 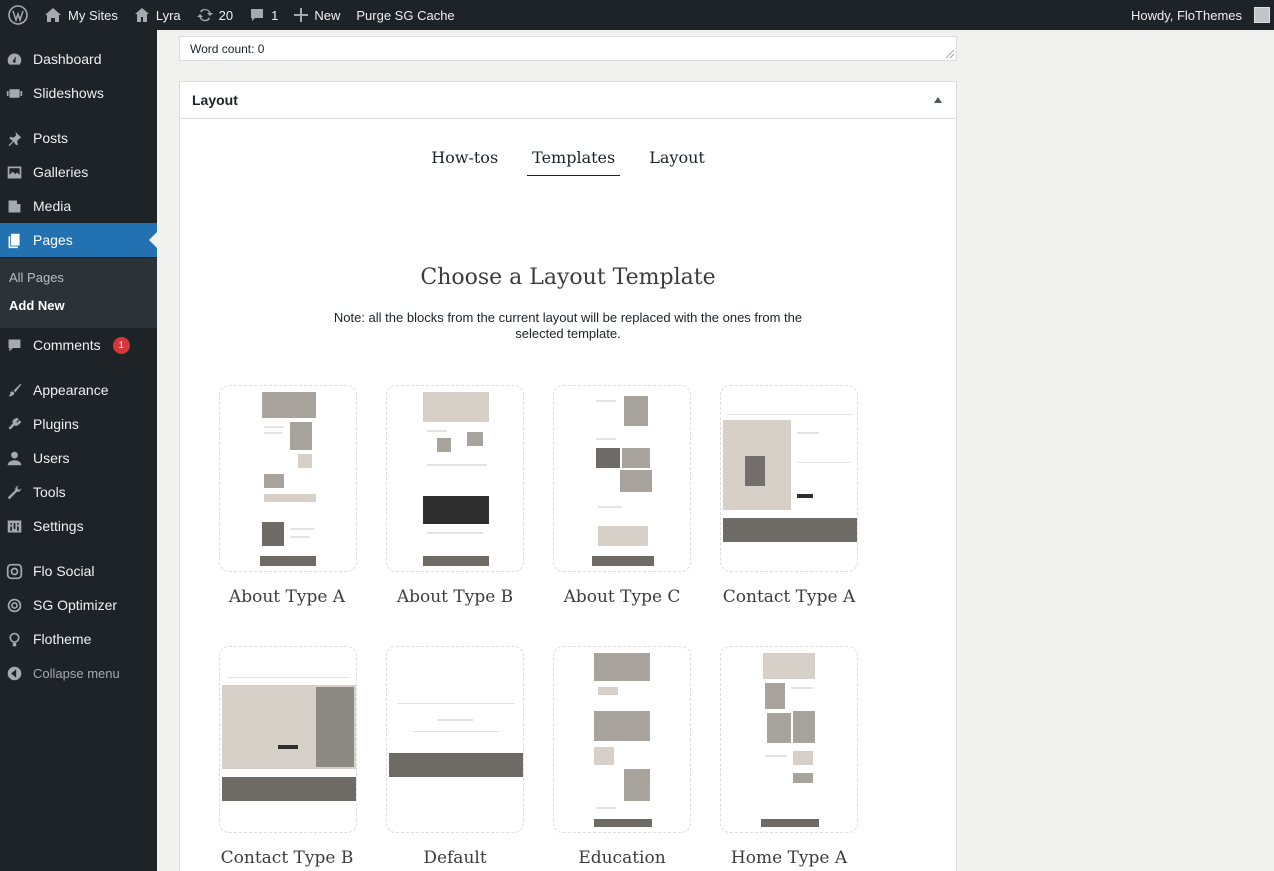 What do you see at coordinates (78, 206) in the screenshot?
I see `sidebar-item-media: Media` at bounding box center [78, 206].